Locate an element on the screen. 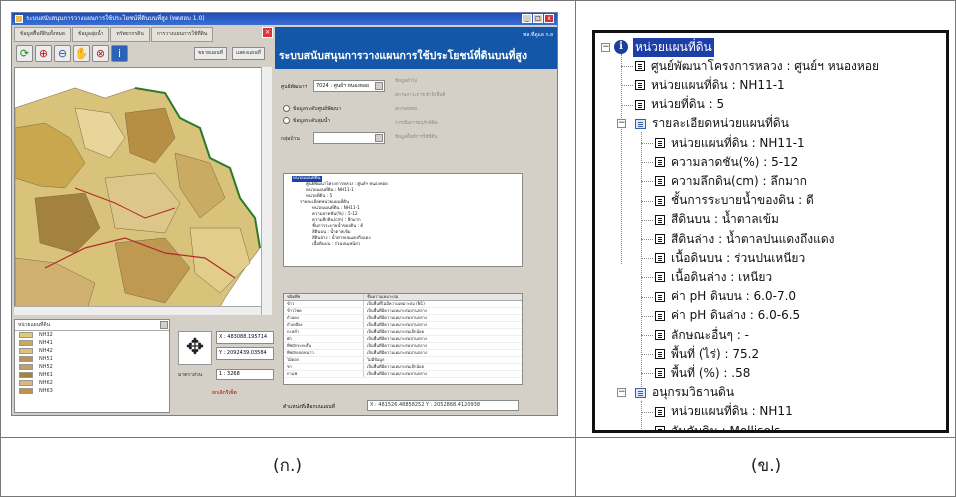 The width and height of the screenshot is (956, 497). legend-item: NH41 is located at coordinates (92, 343).